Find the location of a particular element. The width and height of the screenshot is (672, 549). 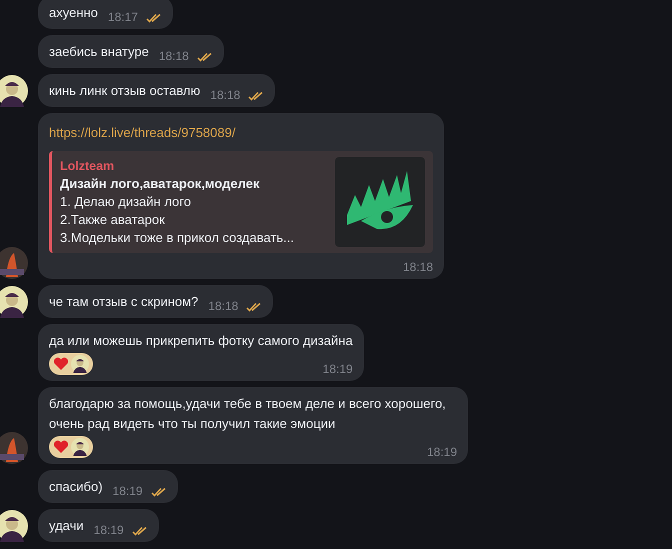

message-text: спасибо) is located at coordinates (76, 487).